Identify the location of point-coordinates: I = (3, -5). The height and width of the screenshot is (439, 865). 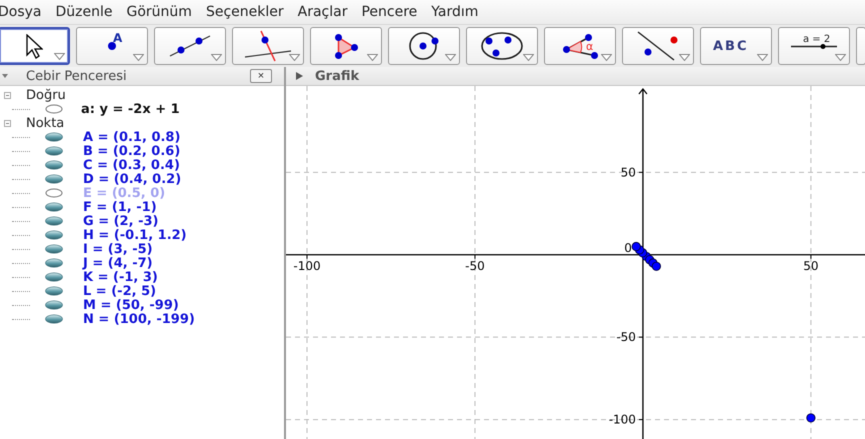
(118, 249).